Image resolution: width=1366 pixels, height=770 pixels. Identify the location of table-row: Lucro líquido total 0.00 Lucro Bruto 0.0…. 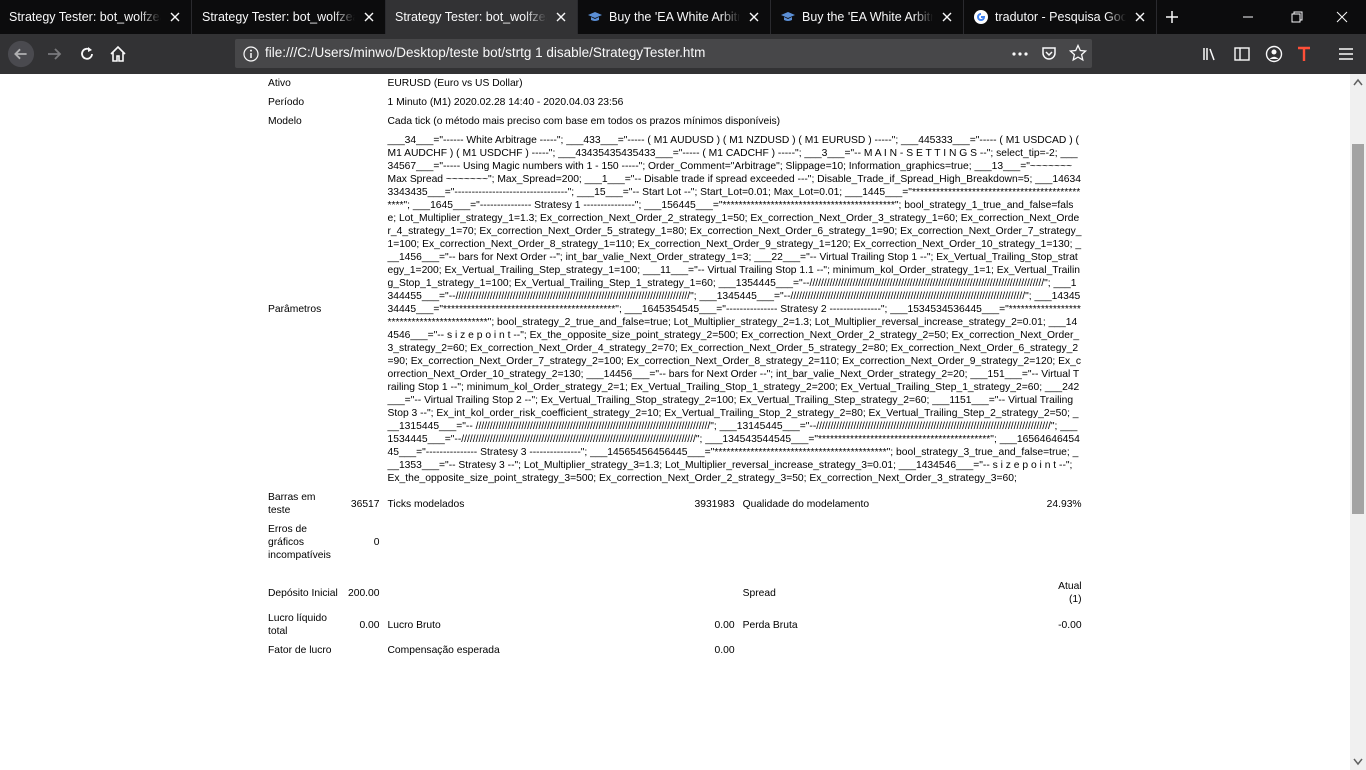
(675, 625).